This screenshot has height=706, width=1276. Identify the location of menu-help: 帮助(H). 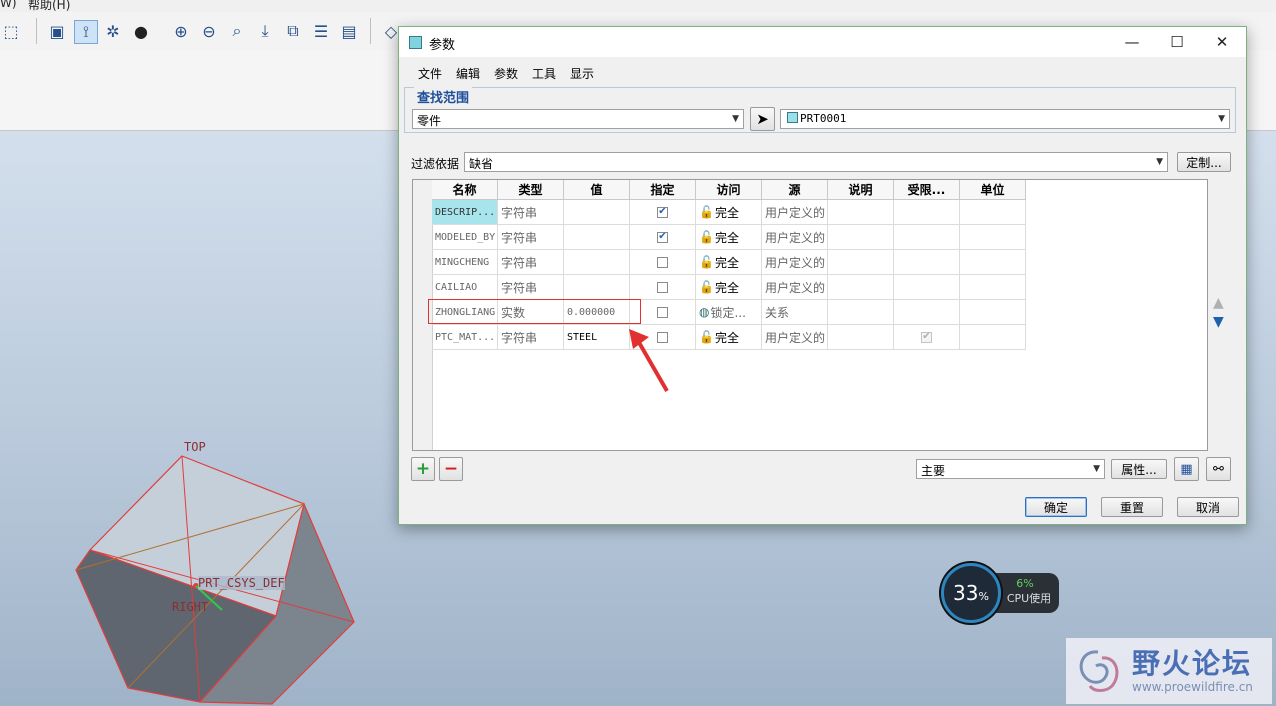
(49, 6).